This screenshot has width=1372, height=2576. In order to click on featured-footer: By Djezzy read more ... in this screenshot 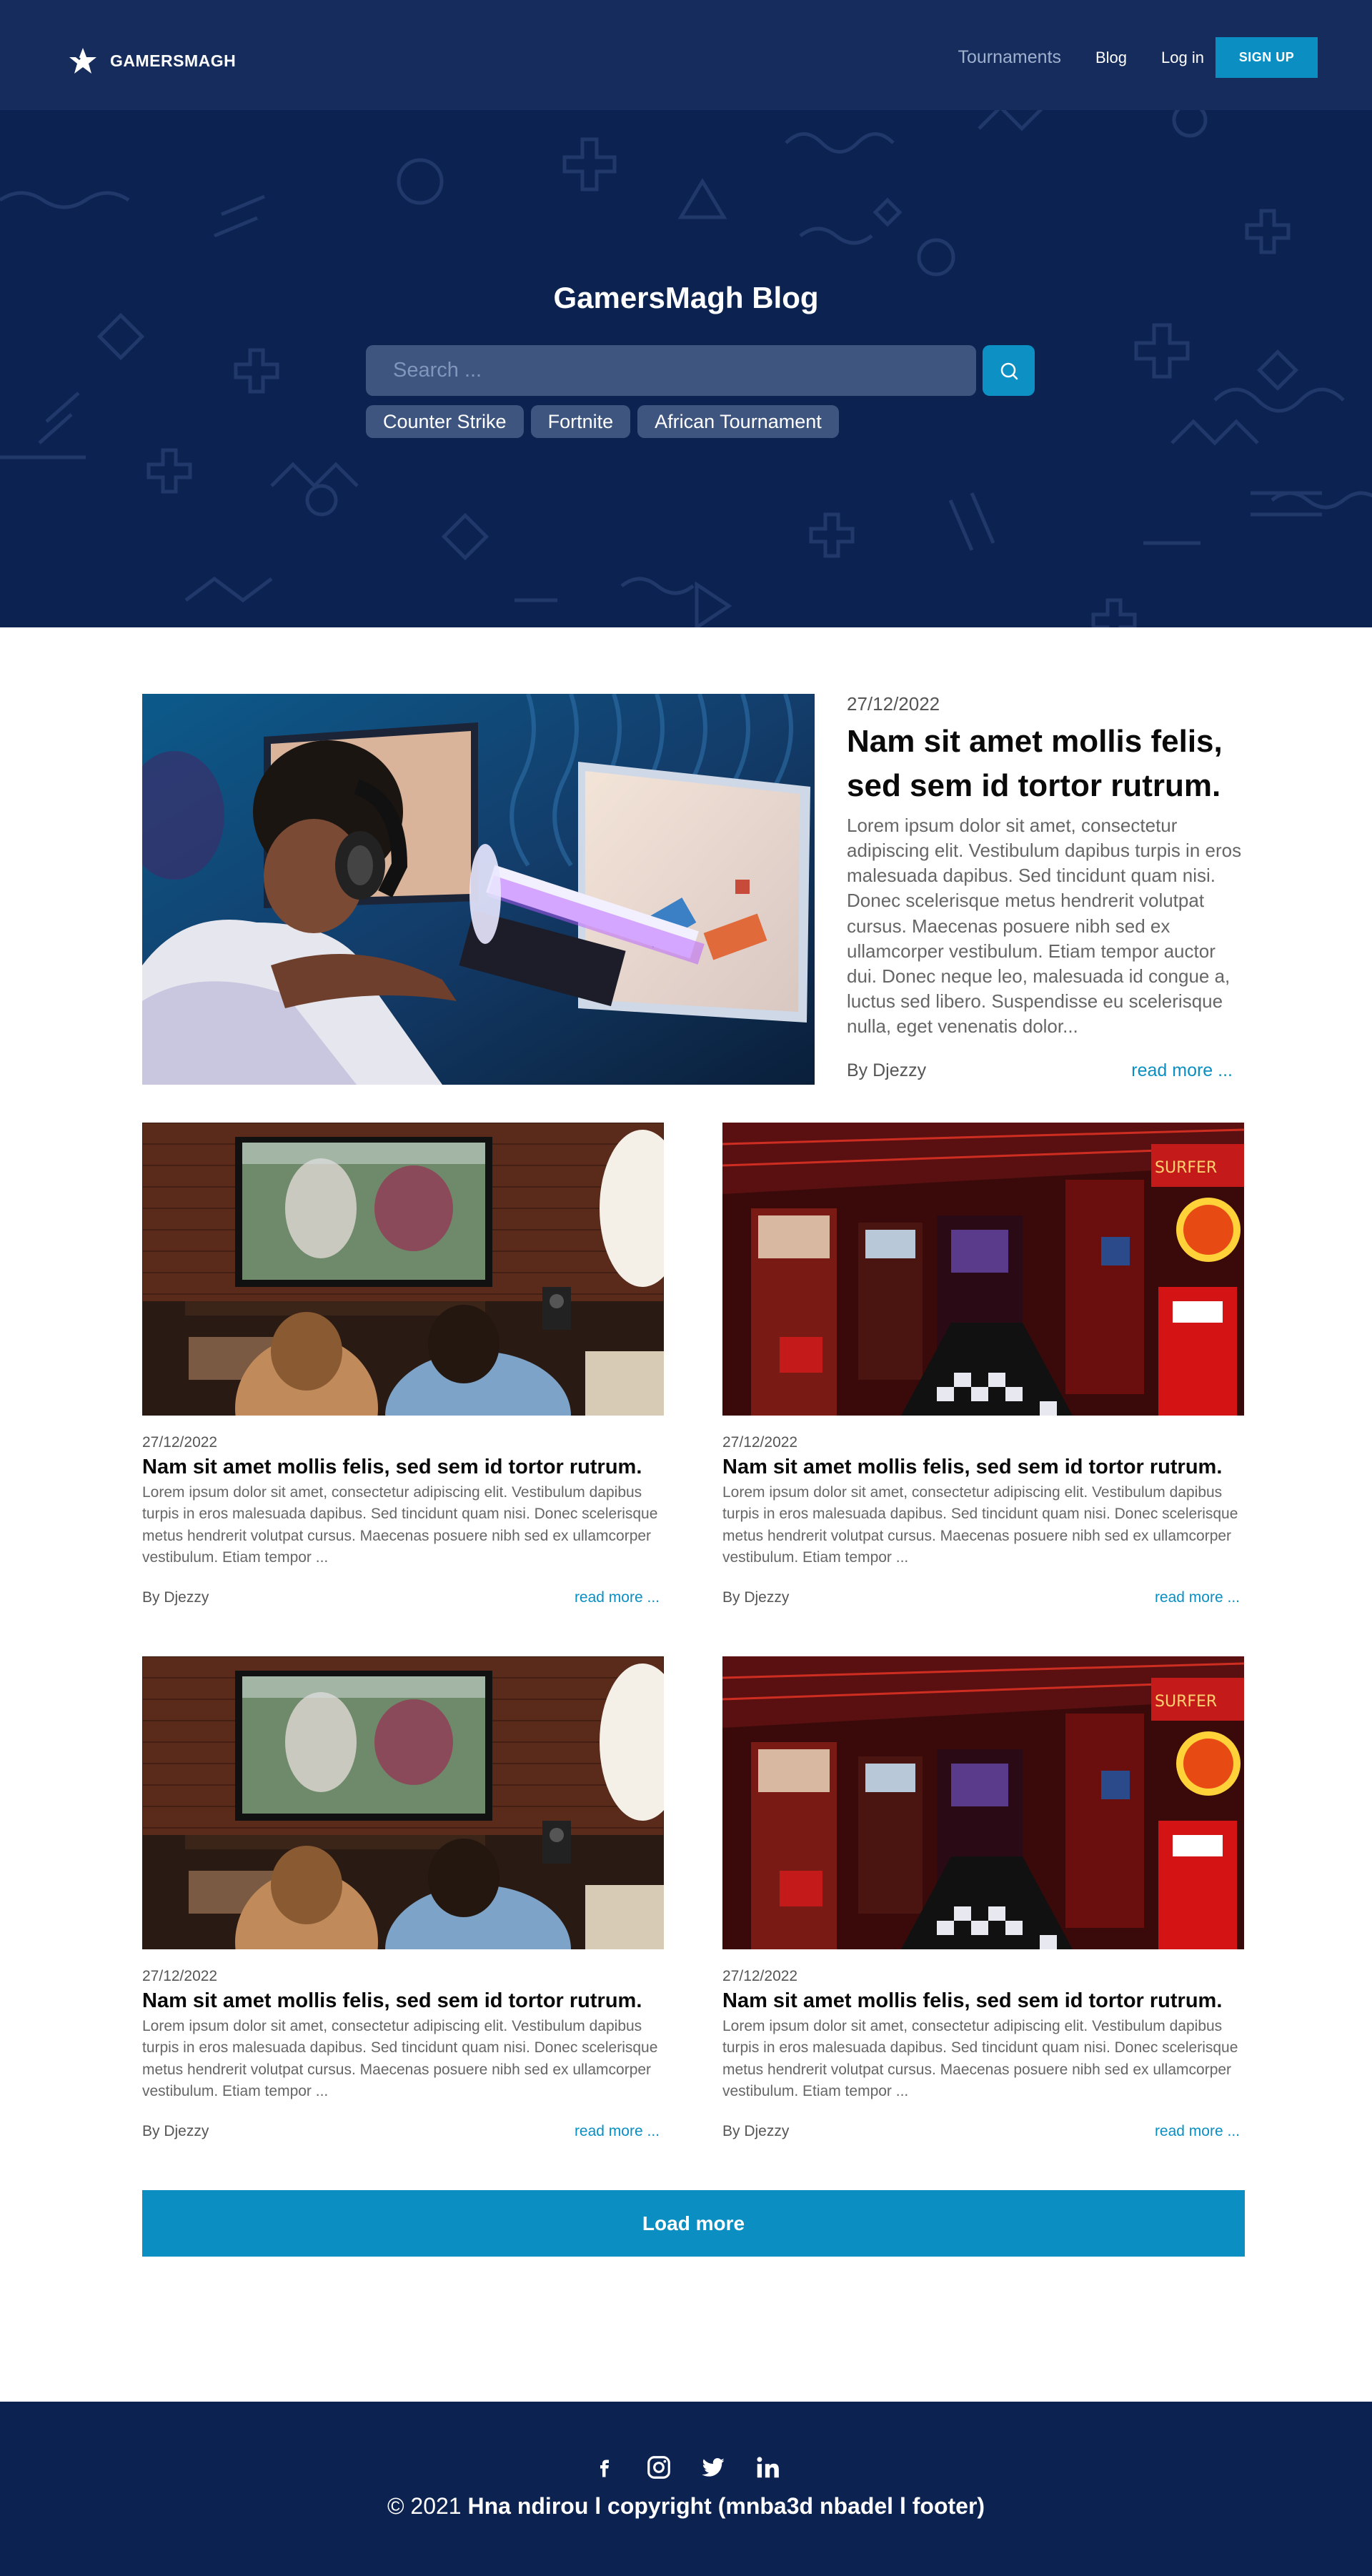, I will do `click(1040, 1070)`.